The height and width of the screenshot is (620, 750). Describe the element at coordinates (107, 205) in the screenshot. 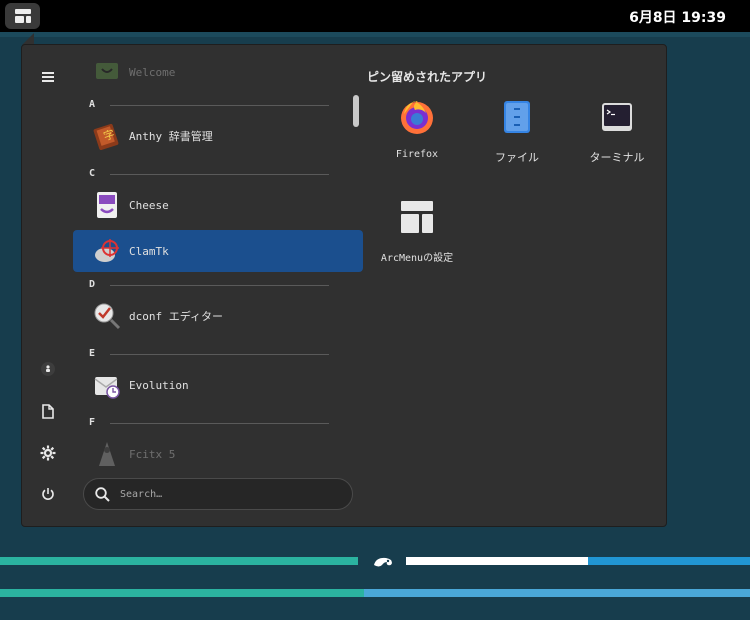

I see `cheese-icon` at that location.